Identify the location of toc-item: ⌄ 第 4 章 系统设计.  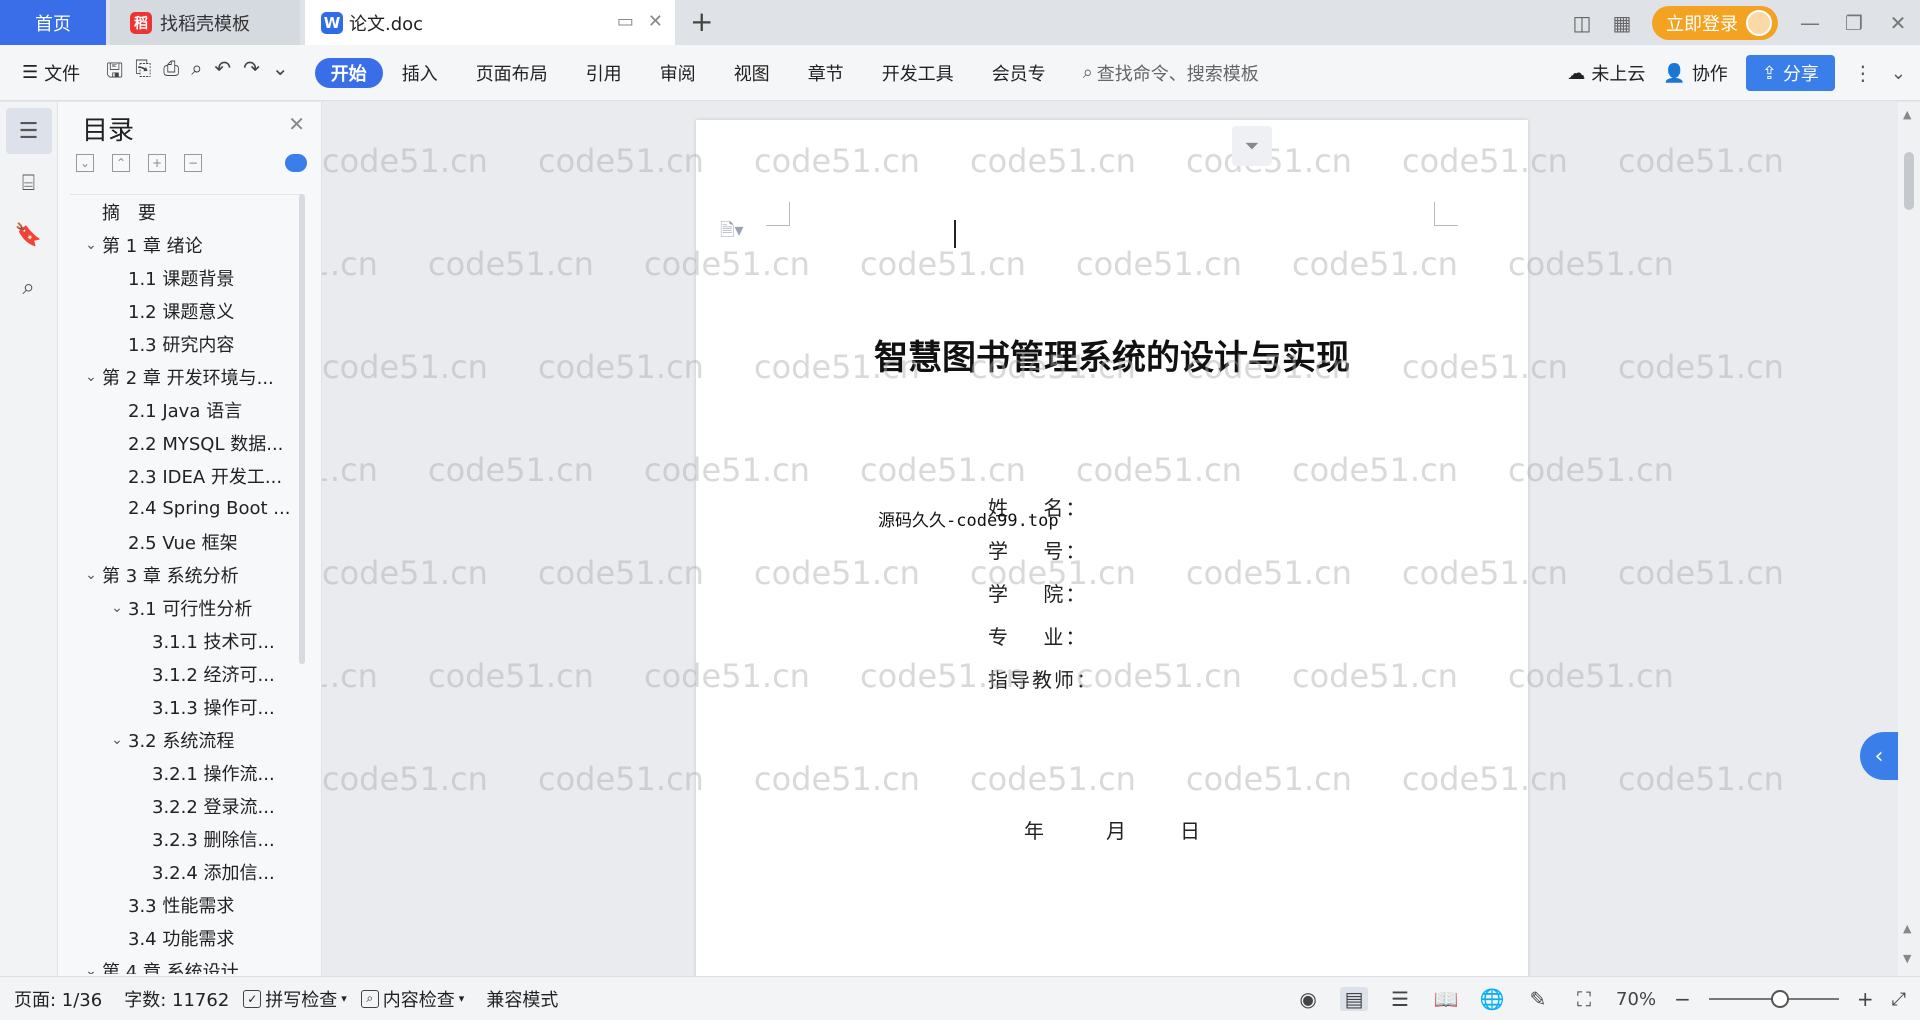
(186, 964).